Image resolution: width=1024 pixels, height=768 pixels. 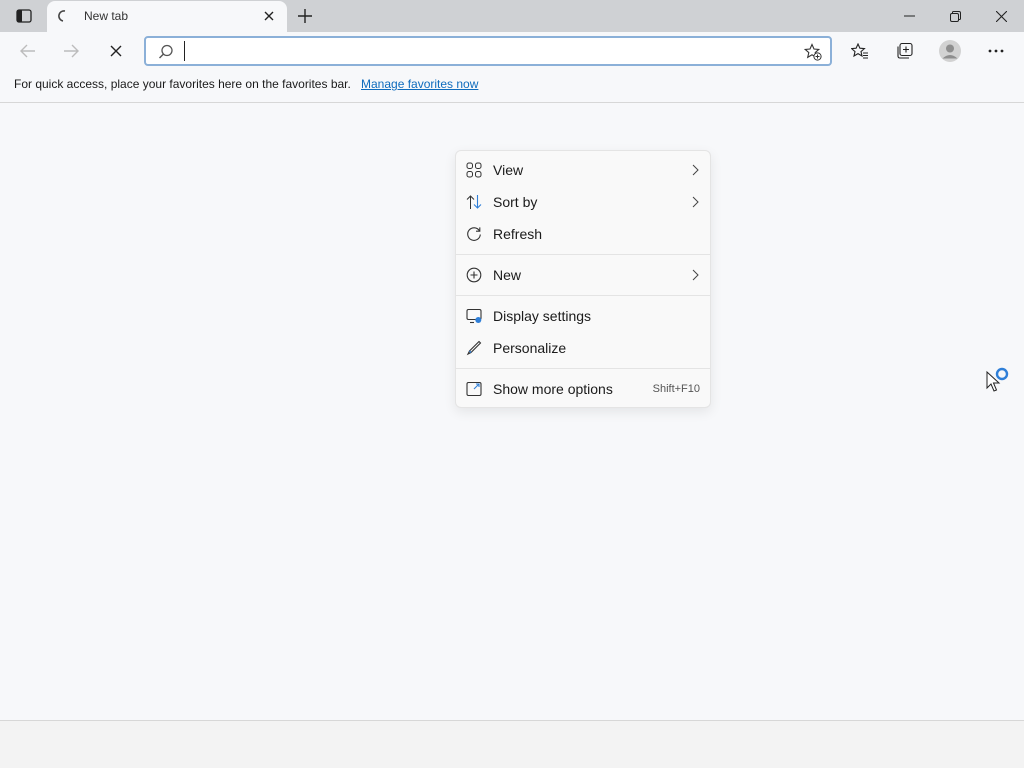 I want to click on tab-actions-icon, so click(x=24, y=16).